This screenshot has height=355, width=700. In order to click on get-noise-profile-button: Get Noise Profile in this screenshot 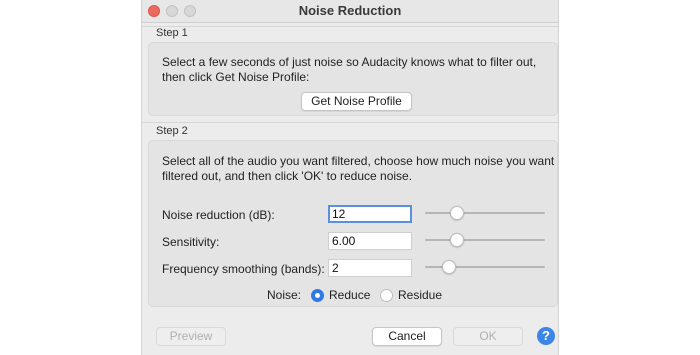, I will do `click(356, 101)`.